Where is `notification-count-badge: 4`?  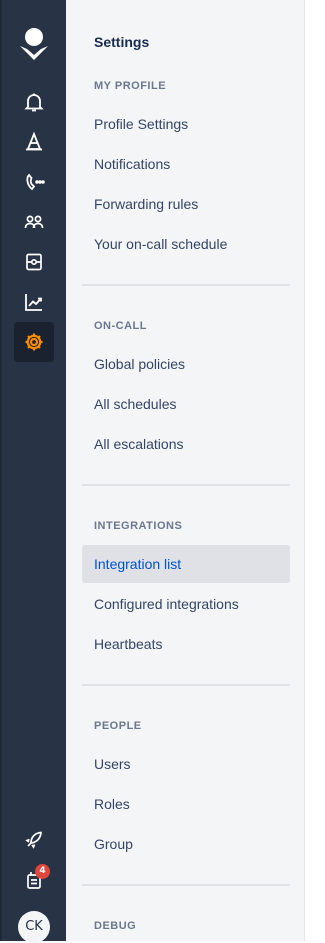 notification-count-badge: 4 is located at coordinates (42, 871).